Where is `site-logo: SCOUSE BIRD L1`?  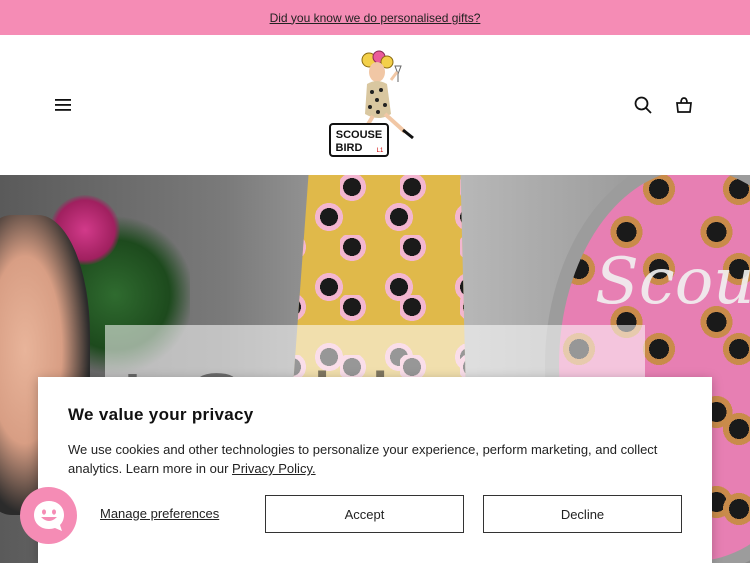 site-logo: SCOUSE BIRD L1 is located at coordinates (375, 106).